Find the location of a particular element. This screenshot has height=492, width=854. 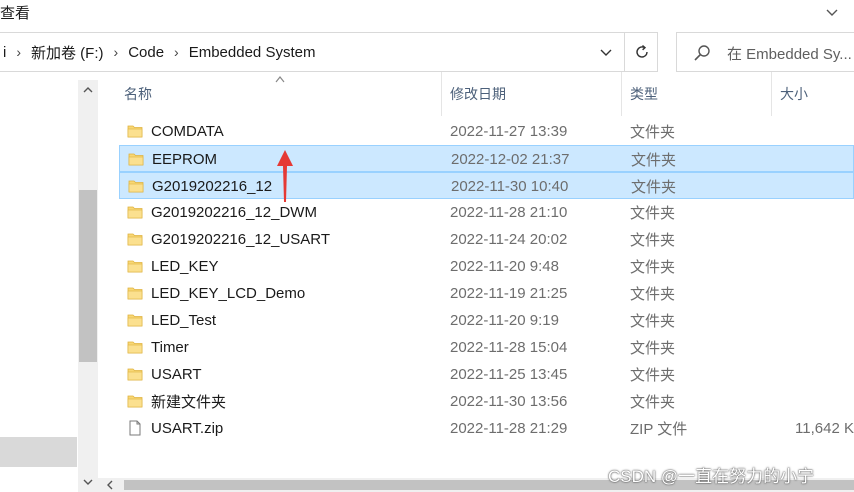

file-row: LED_Test 2022-11-20 9:19 文件夹 is located at coordinates (486, 320).